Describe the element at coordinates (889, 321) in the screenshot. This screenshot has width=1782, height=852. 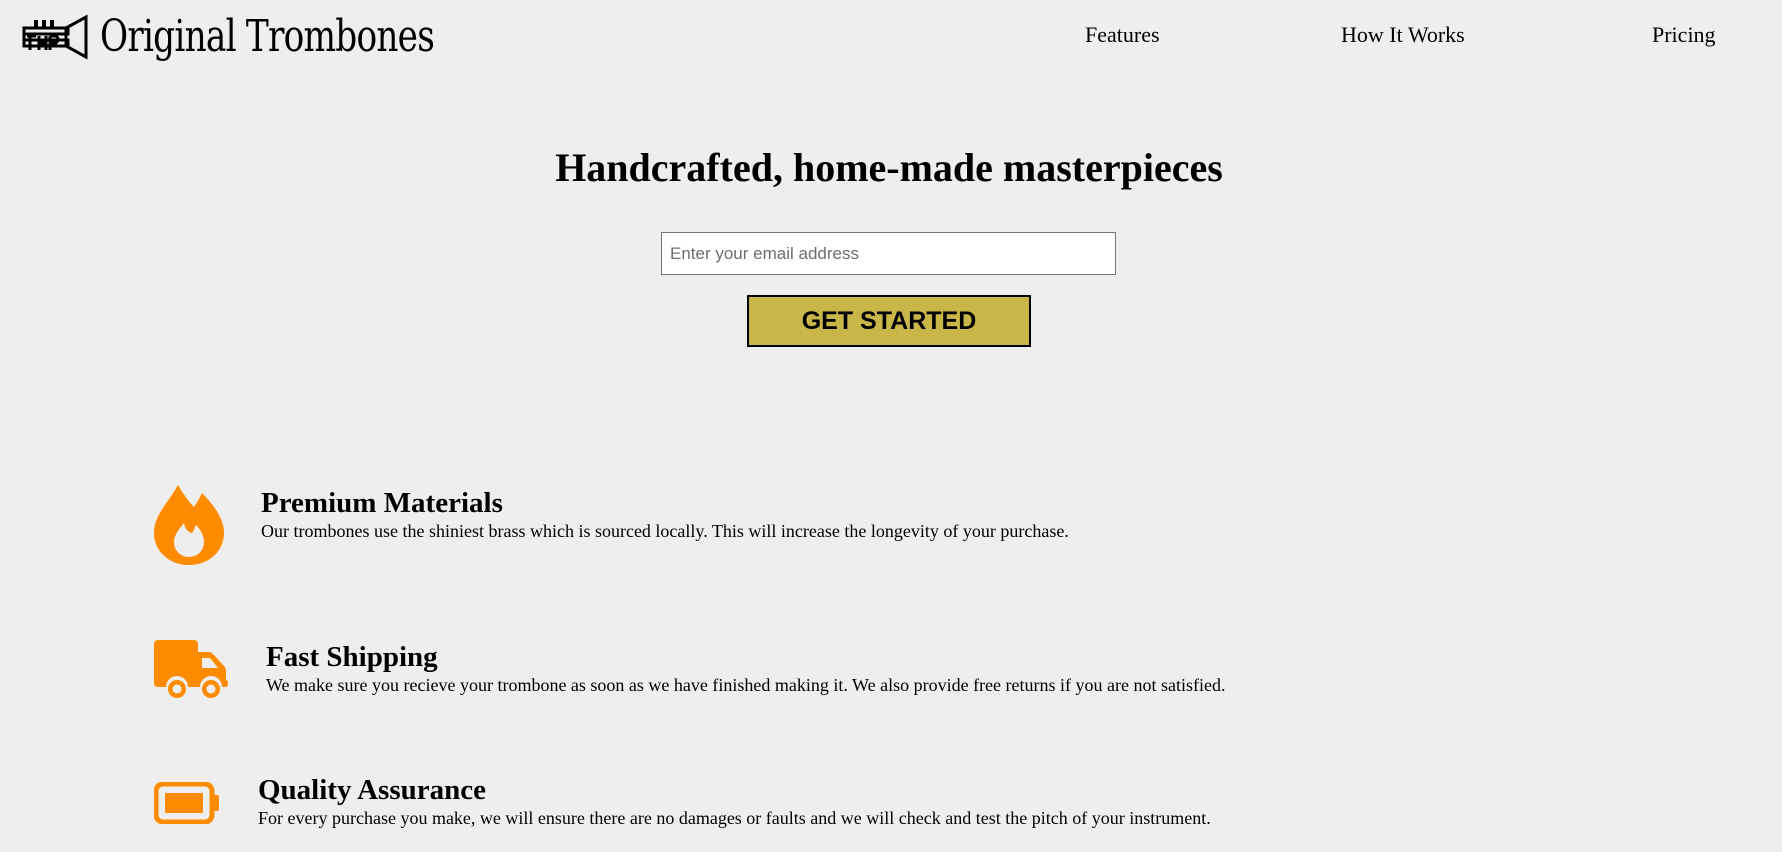
I see `get-started-button: GET STARTED` at that location.